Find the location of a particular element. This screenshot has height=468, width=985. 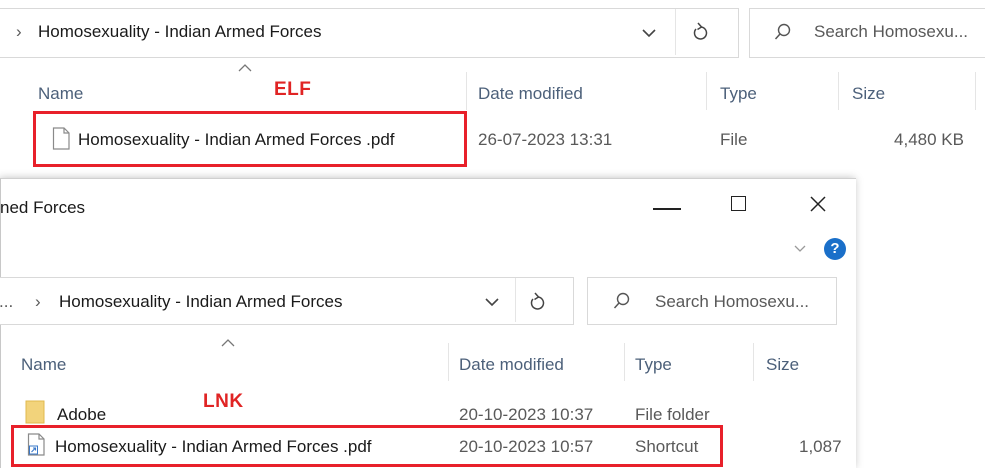

front-col-size: Size is located at coordinates (782, 365).